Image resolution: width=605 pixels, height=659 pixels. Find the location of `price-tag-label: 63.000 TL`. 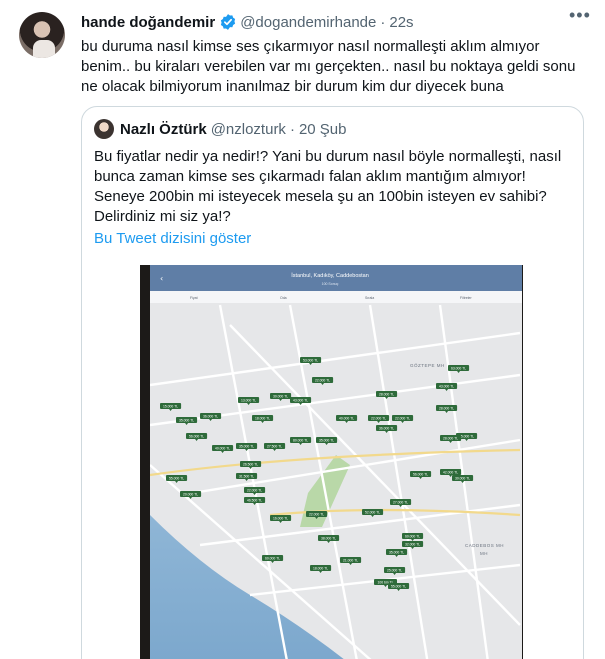

price-tag-label: 63.000 TL is located at coordinates (458, 369).